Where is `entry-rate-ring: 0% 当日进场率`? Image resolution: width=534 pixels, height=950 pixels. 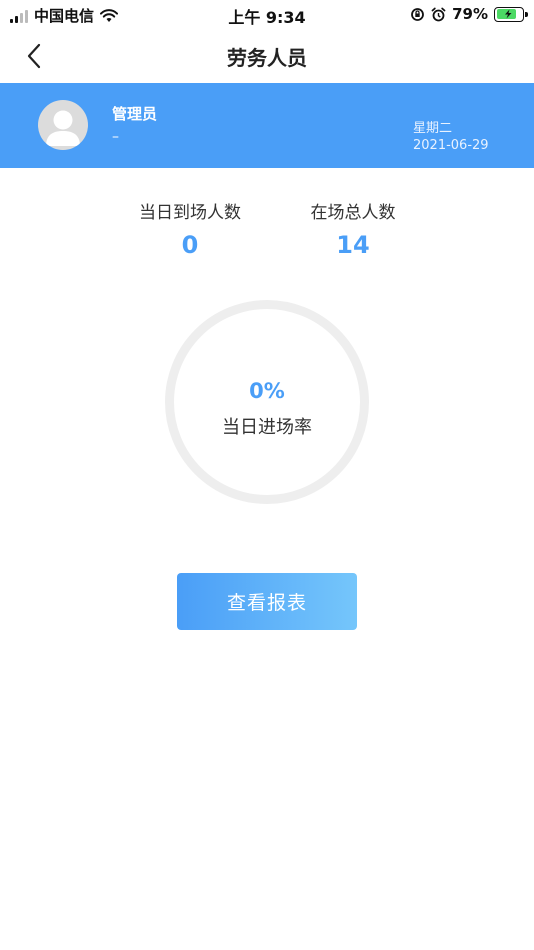 entry-rate-ring: 0% 当日进场率 is located at coordinates (267, 402).